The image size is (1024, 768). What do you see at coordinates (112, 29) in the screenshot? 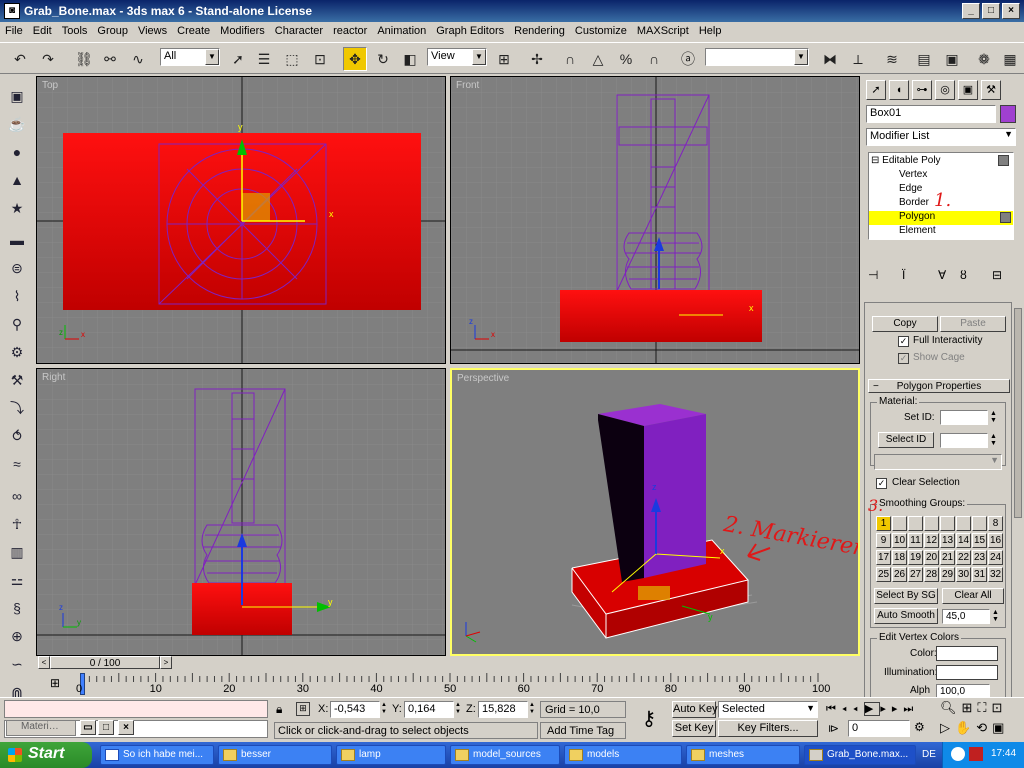
I see `menu-group: Group` at bounding box center [112, 29].